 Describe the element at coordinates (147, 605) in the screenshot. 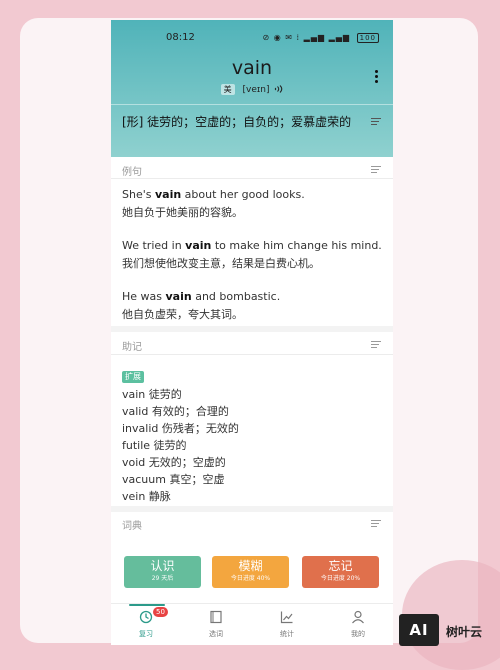

I see `active-tab-indicator` at that location.